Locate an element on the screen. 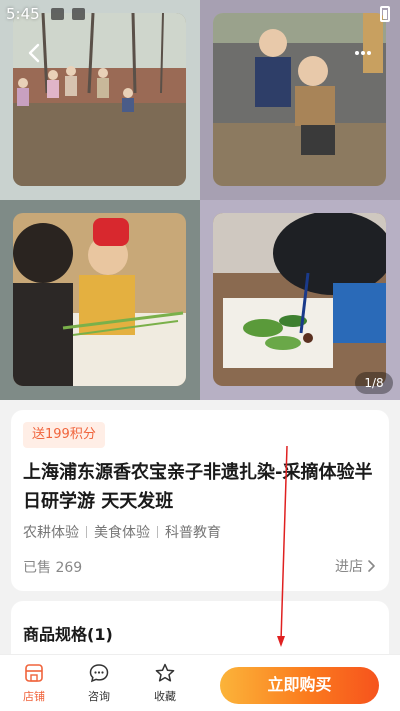 The height and width of the screenshot is (711, 400). battery-icon is located at coordinates (385, 14).